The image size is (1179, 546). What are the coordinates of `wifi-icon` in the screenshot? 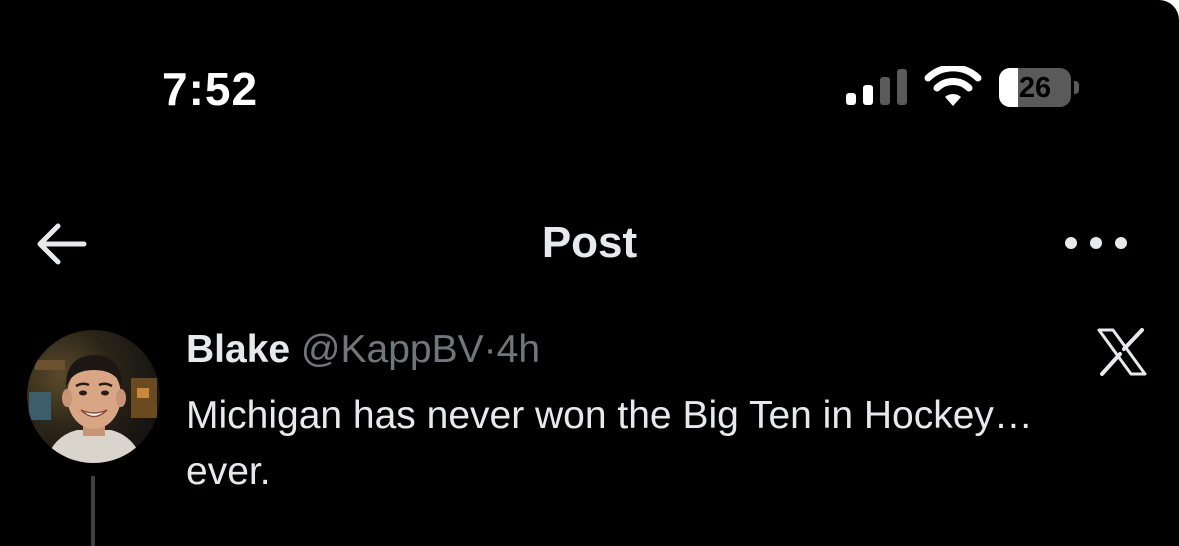 It's located at (953, 86).